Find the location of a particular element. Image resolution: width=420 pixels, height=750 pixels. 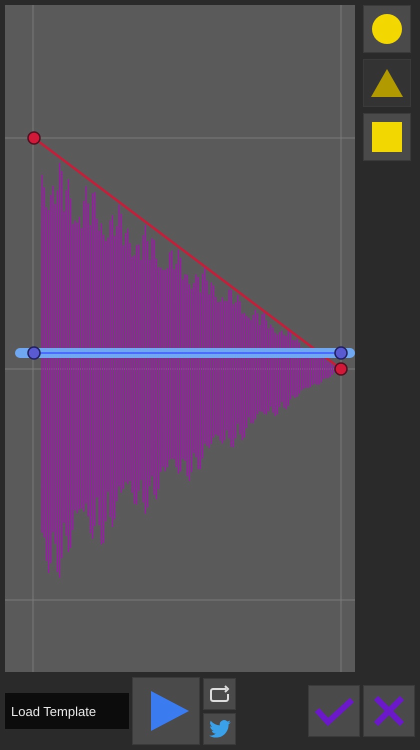

circle-wave-button is located at coordinates (387, 29).